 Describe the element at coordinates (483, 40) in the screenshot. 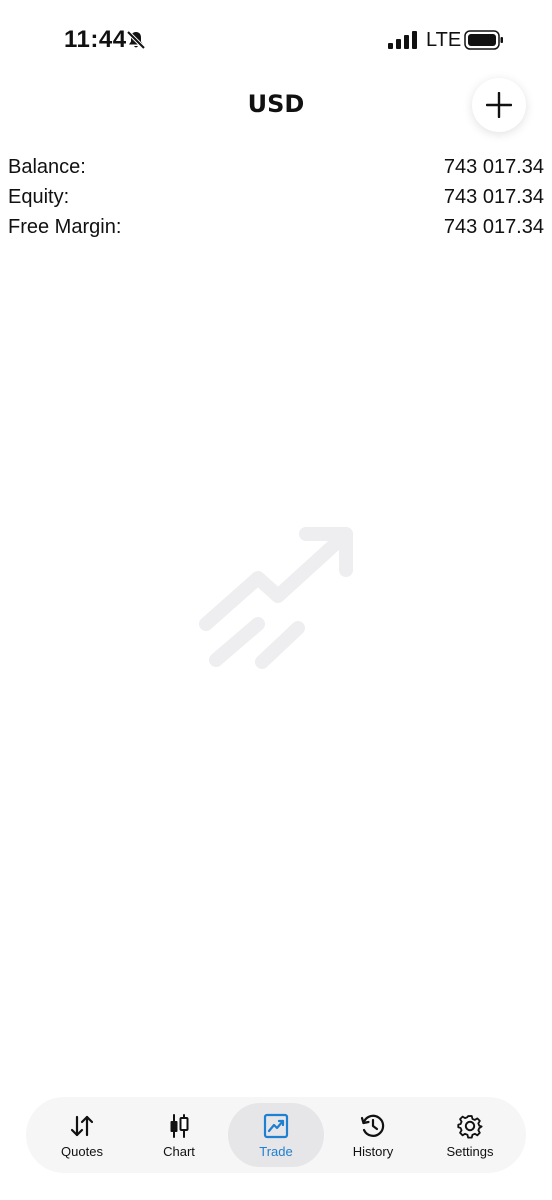

I see `battery-icon` at that location.